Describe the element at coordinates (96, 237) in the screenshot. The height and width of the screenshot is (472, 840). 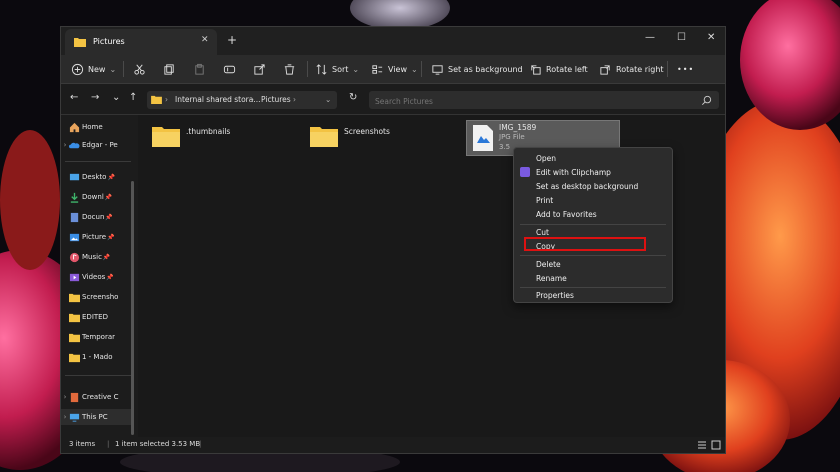
I see `sidebar-item-pictures: Picture 📌` at that location.